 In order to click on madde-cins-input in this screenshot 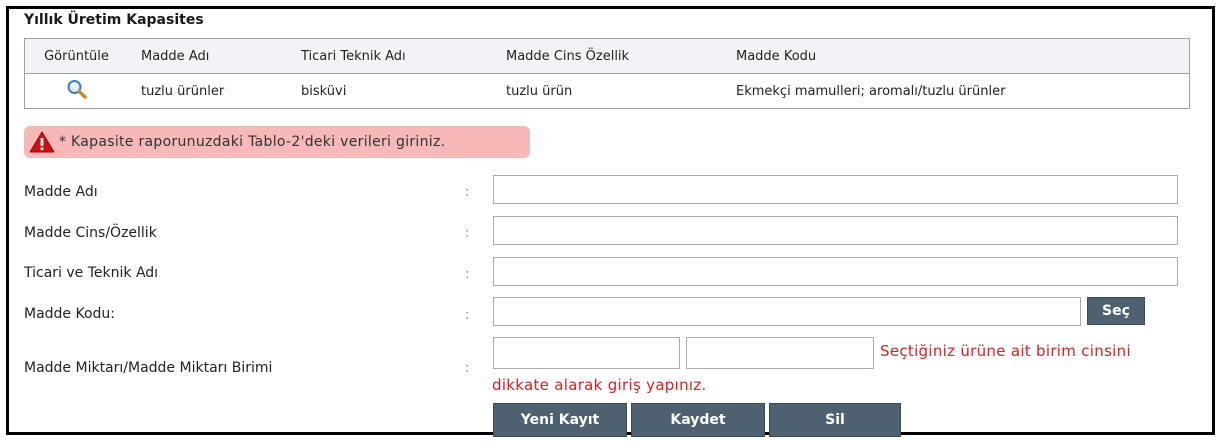, I will do `click(835, 230)`.